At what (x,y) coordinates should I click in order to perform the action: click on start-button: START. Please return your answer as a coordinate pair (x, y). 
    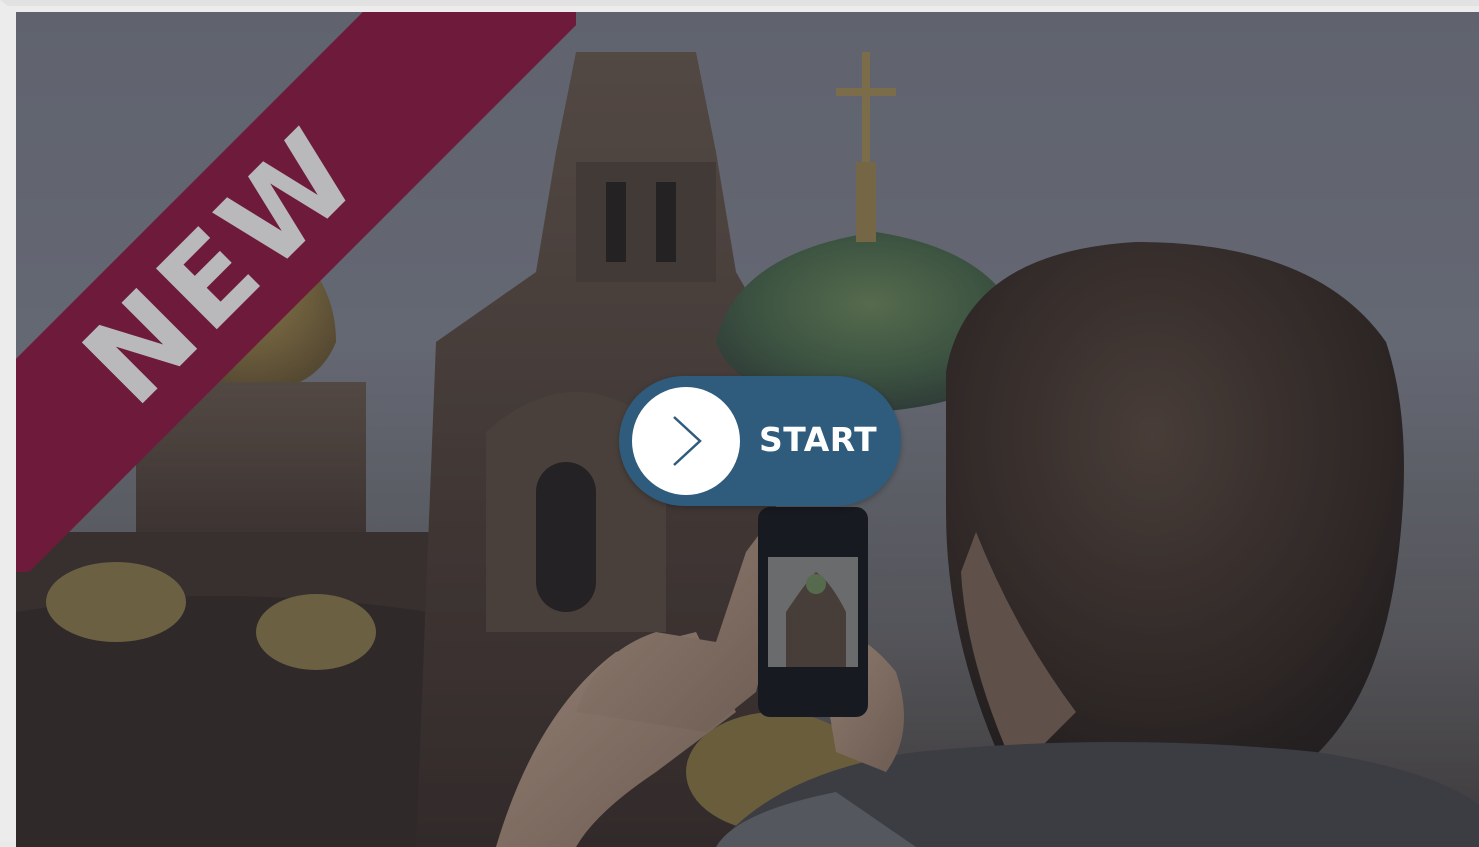
    Looking at the image, I should click on (760, 441).